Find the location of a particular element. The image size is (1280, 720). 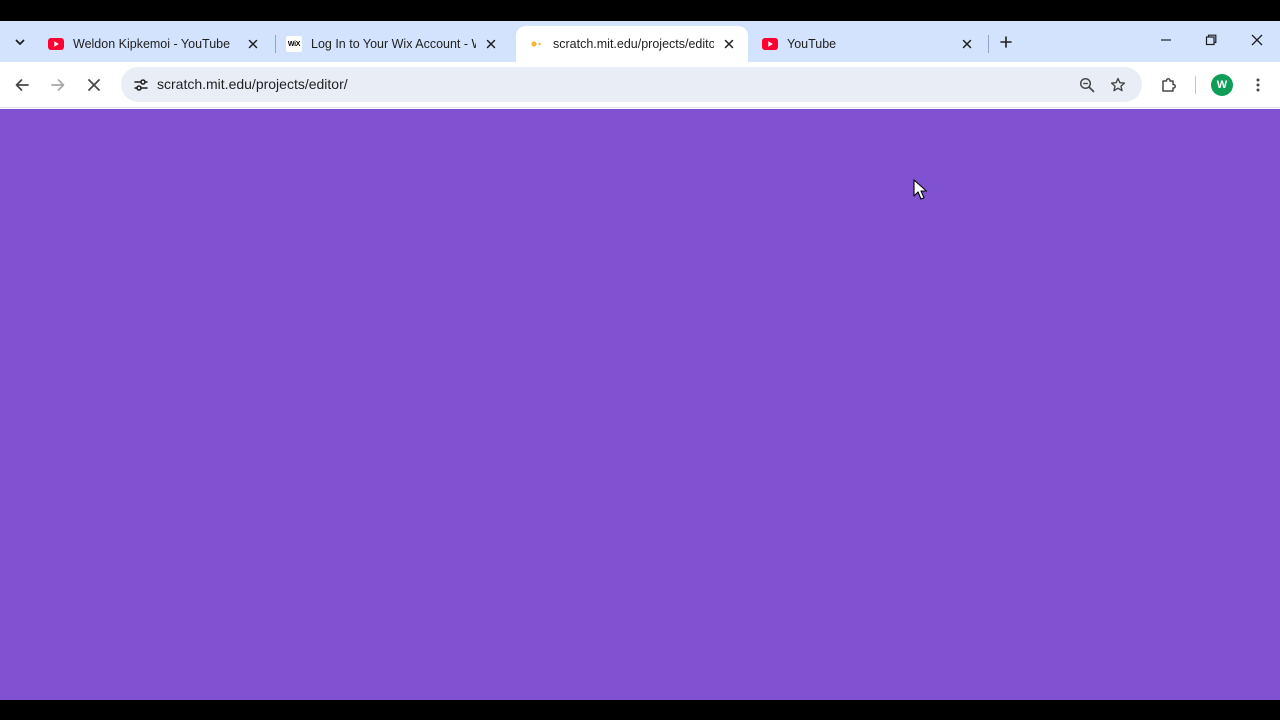

letterbox-bottom is located at coordinates (640, 710).